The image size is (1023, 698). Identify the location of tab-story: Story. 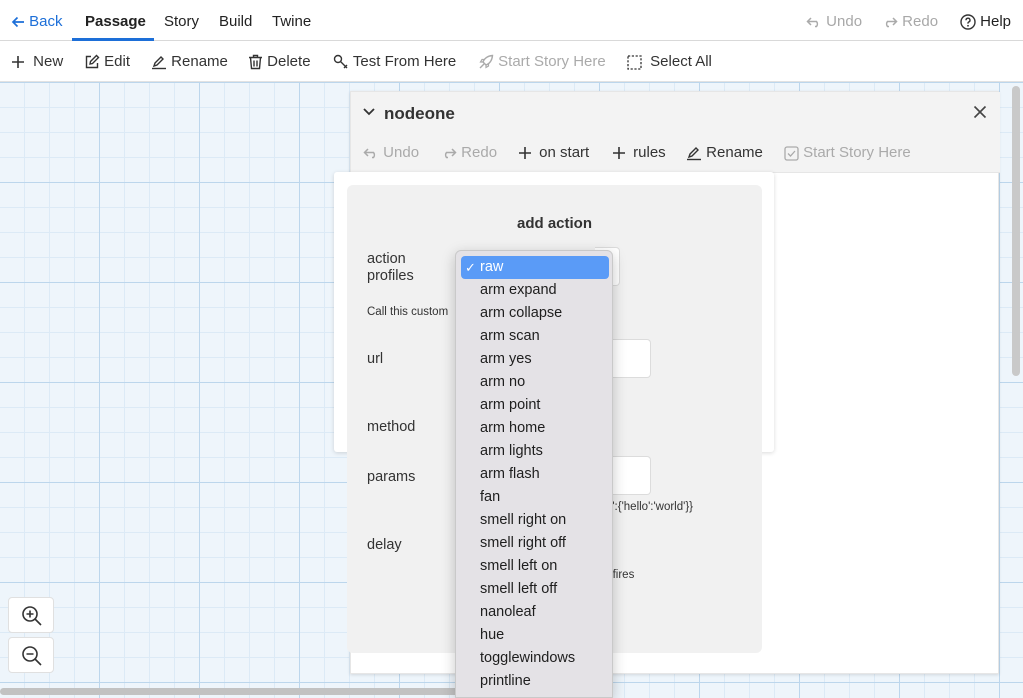
(181, 20).